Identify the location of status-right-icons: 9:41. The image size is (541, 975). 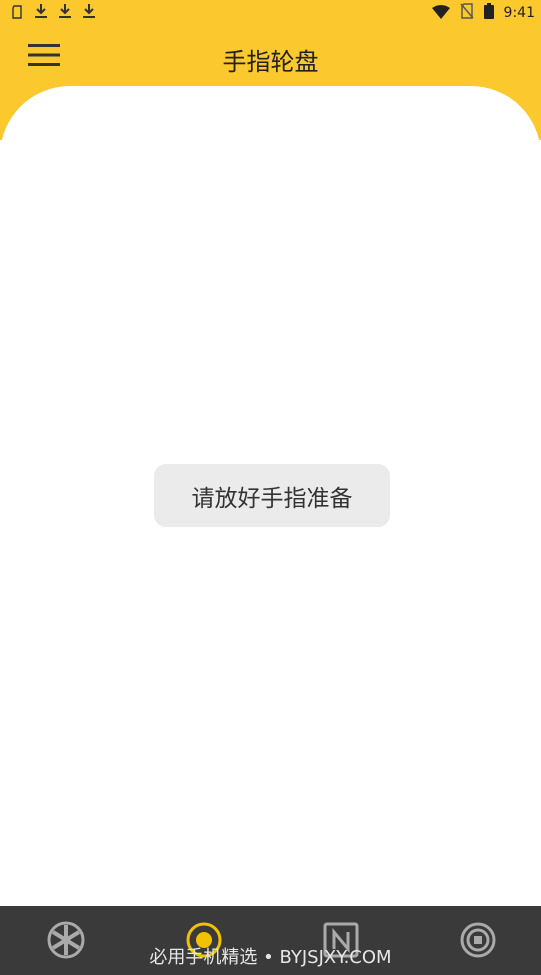
(483, 13).